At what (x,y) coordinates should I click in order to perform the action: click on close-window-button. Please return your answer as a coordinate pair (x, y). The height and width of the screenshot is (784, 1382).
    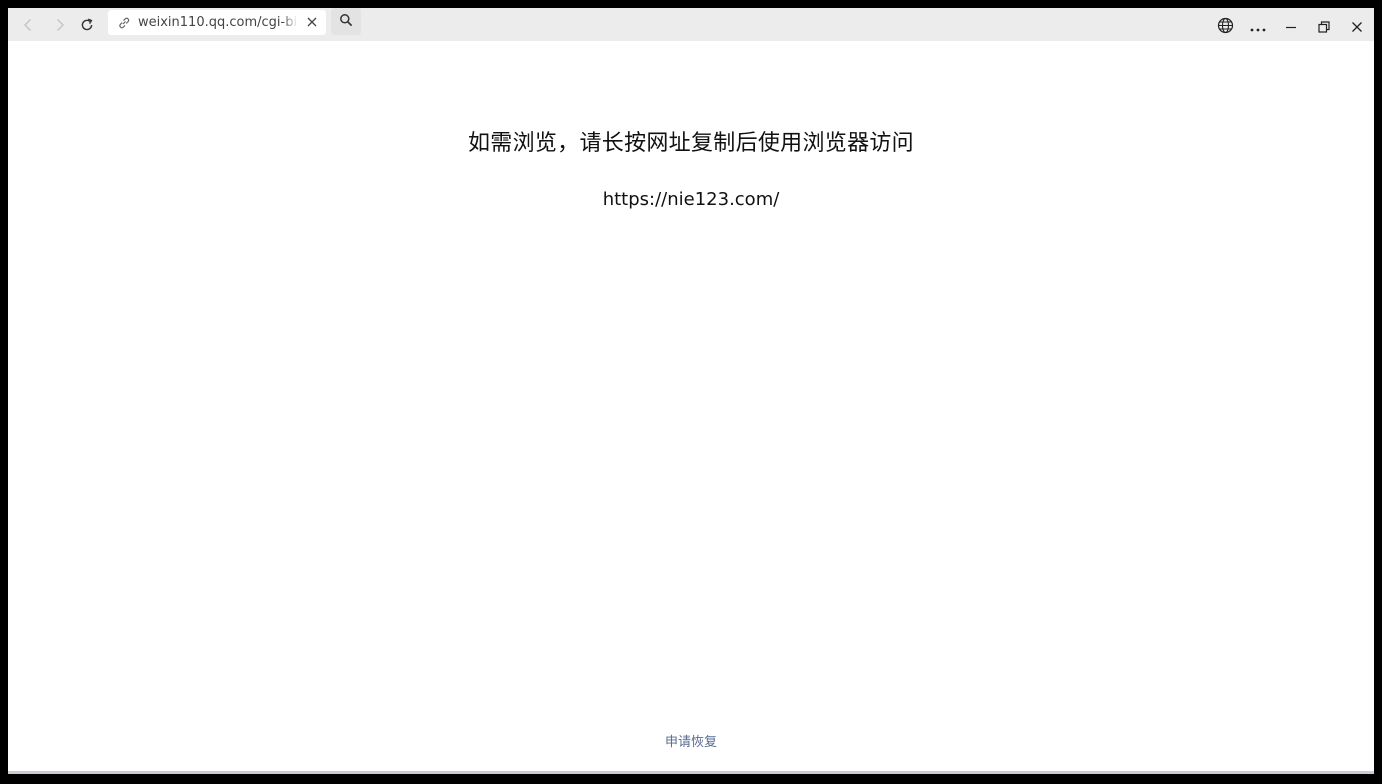
    Looking at the image, I should click on (1357, 27).